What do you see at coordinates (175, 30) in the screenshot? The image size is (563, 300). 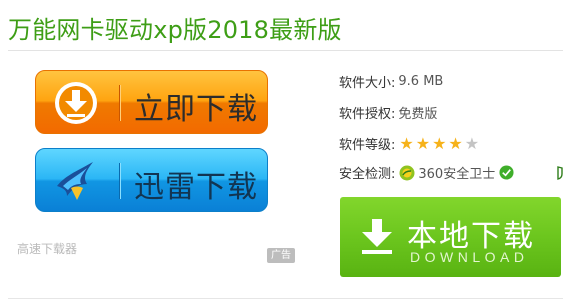 I see `page-title: 万能网卡驱动xp版2018最新版` at bounding box center [175, 30].